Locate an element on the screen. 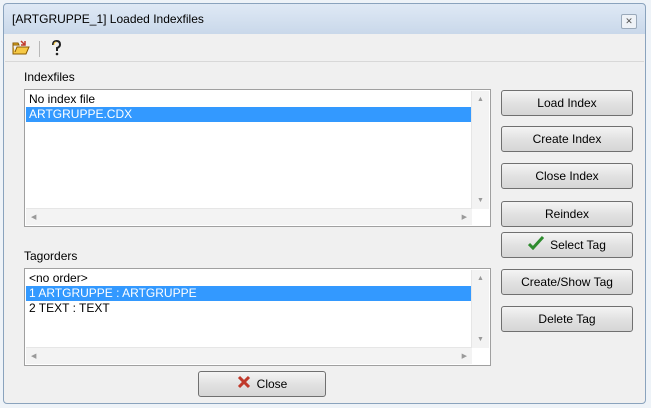 This screenshot has height=408, width=651. tagorders-horizontal-scrollbar: ◀ ▶ is located at coordinates (249, 355).